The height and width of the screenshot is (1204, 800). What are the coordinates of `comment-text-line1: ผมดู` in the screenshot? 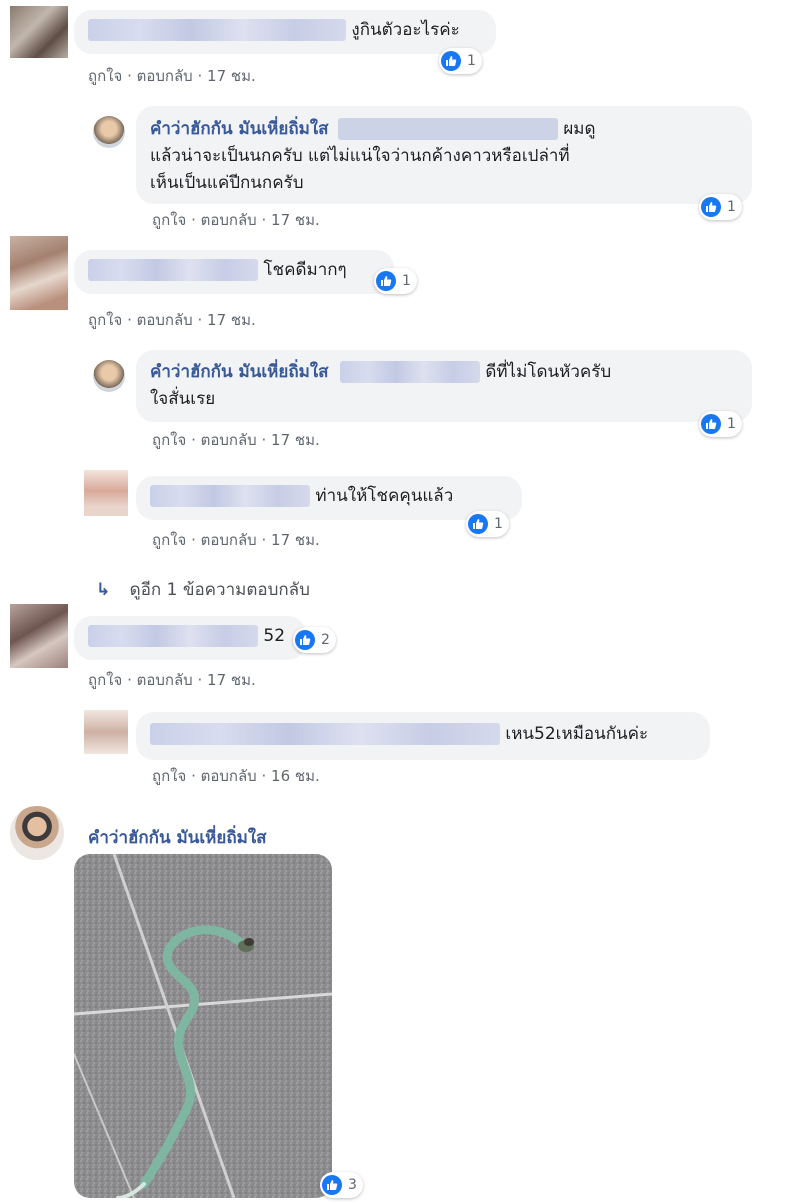 It's located at (579, 129).